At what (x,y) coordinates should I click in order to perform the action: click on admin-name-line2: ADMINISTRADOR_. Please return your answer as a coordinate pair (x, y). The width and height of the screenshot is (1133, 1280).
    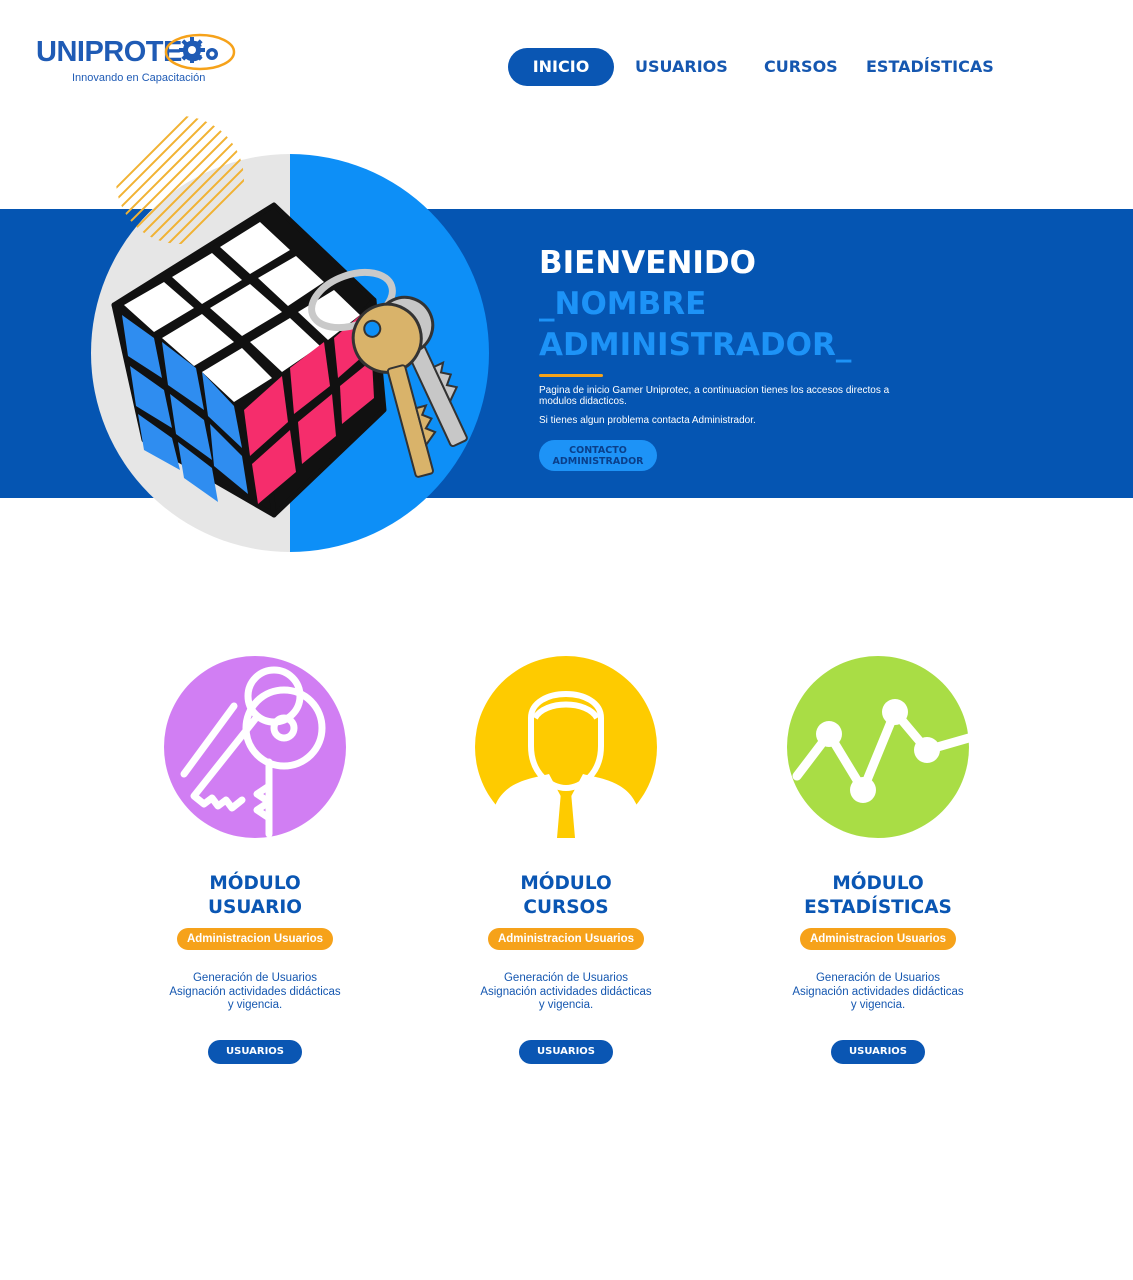
    Looking at the image, I should click on (695, 345).